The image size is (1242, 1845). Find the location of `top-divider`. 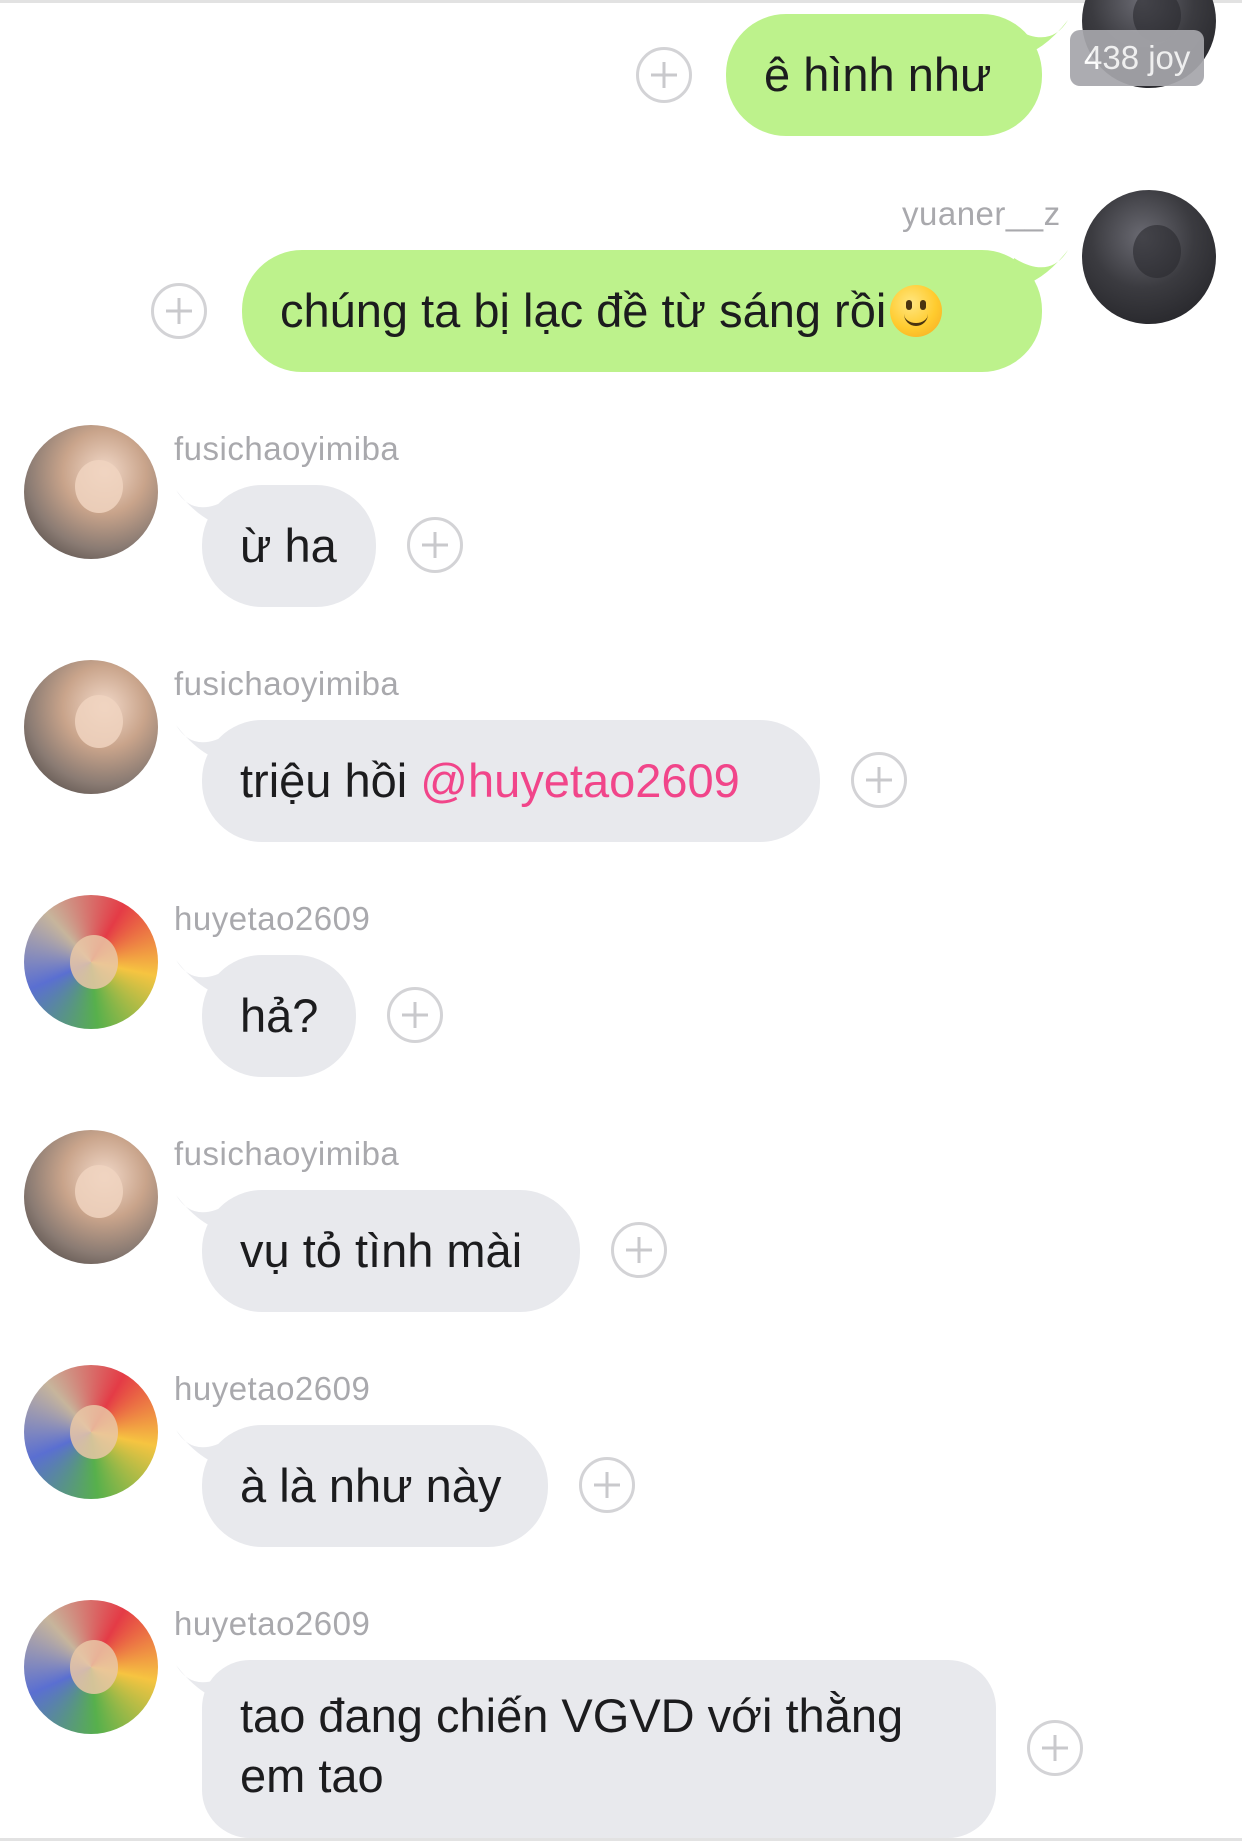

top-divider is located at coordinates (621, 1).